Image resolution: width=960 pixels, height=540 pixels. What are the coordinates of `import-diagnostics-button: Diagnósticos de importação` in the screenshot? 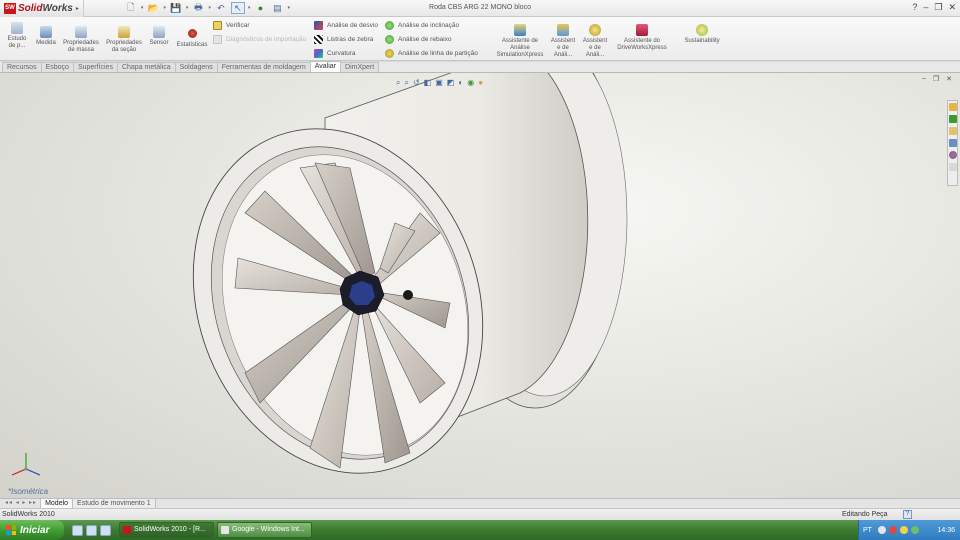 It's located at (259, 39).